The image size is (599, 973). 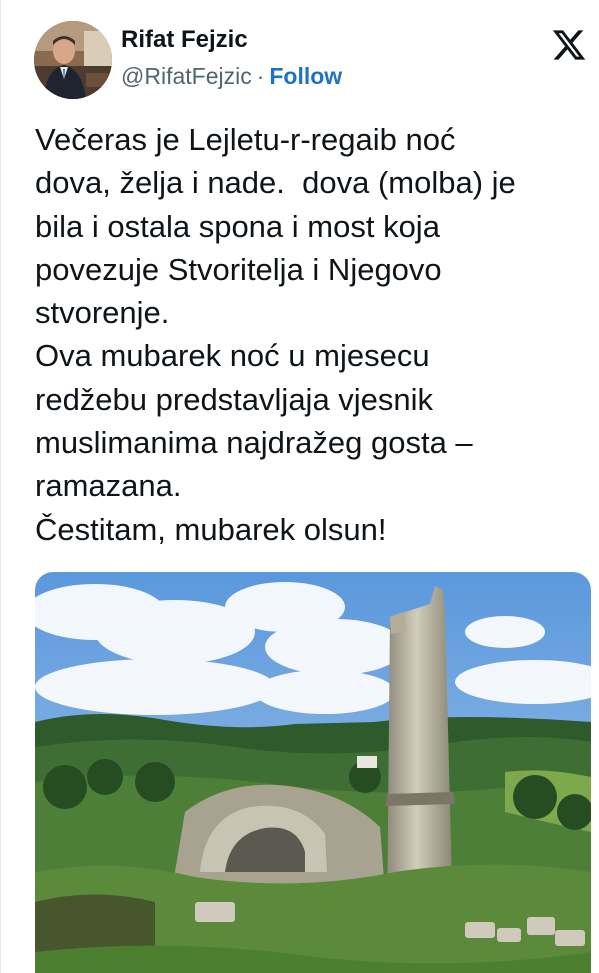 I want to click on avatar-image, so click(x=73, y=60).